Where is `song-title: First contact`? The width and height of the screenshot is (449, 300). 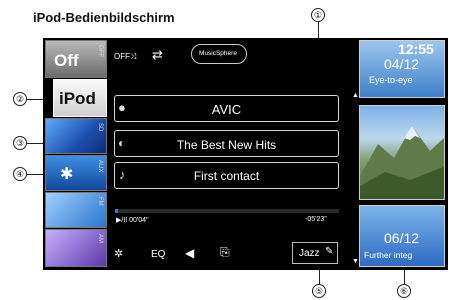
song-title: First contact is located at coordinates (226, 176).